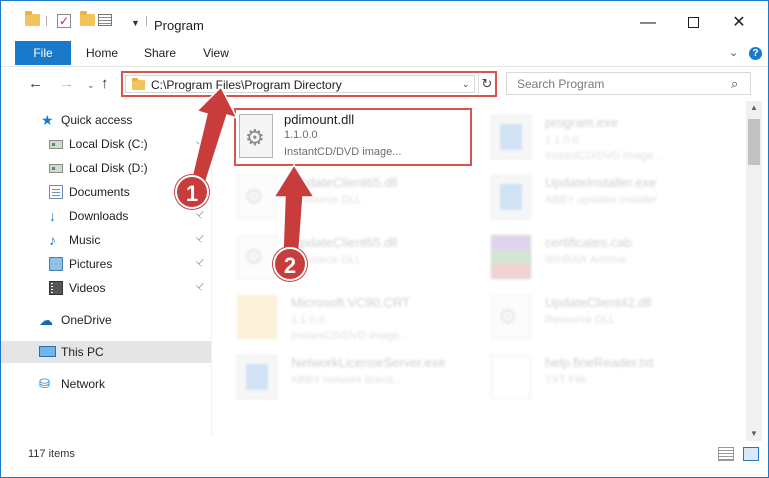 The height and width of the screenshot is (478, 769). I want to click on maximize-icon, so click(693, 23).